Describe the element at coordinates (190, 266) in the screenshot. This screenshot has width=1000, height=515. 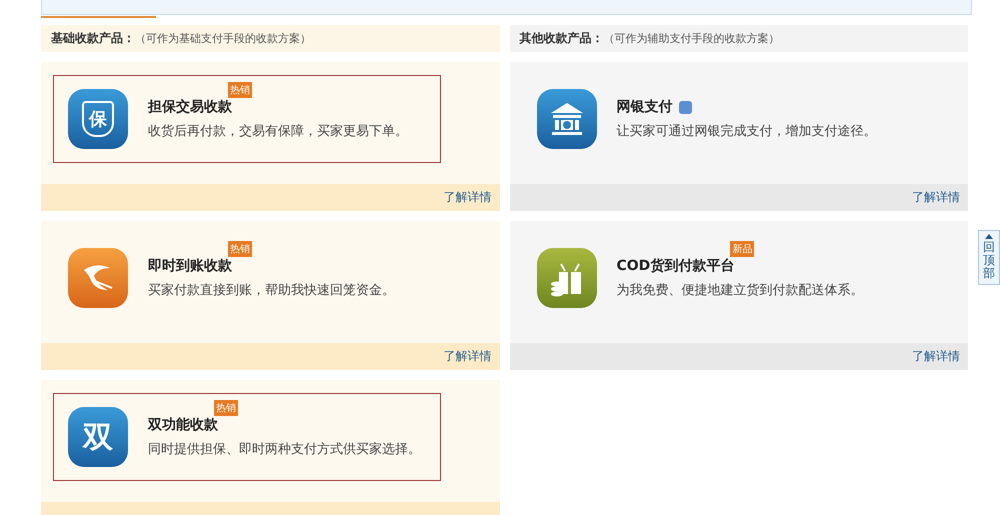
I see `product-title: 即时到账收款` at that location.